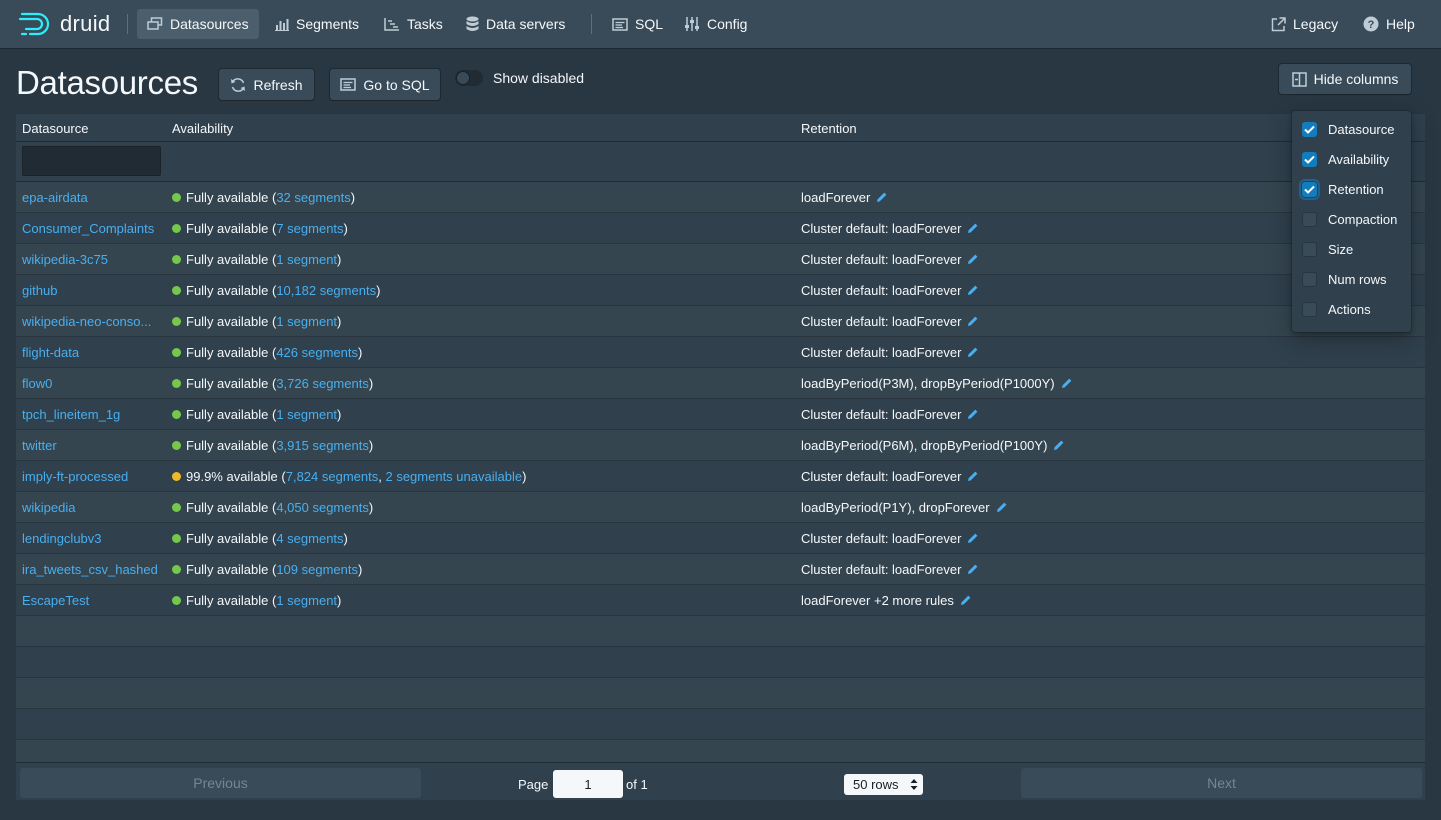 Image resolution: width=1441 pixels, height=820 pixels. Describe the element at coordinates (92, 538) in the screenshot. I see `datasource-link: lendingclubv3` at that location.